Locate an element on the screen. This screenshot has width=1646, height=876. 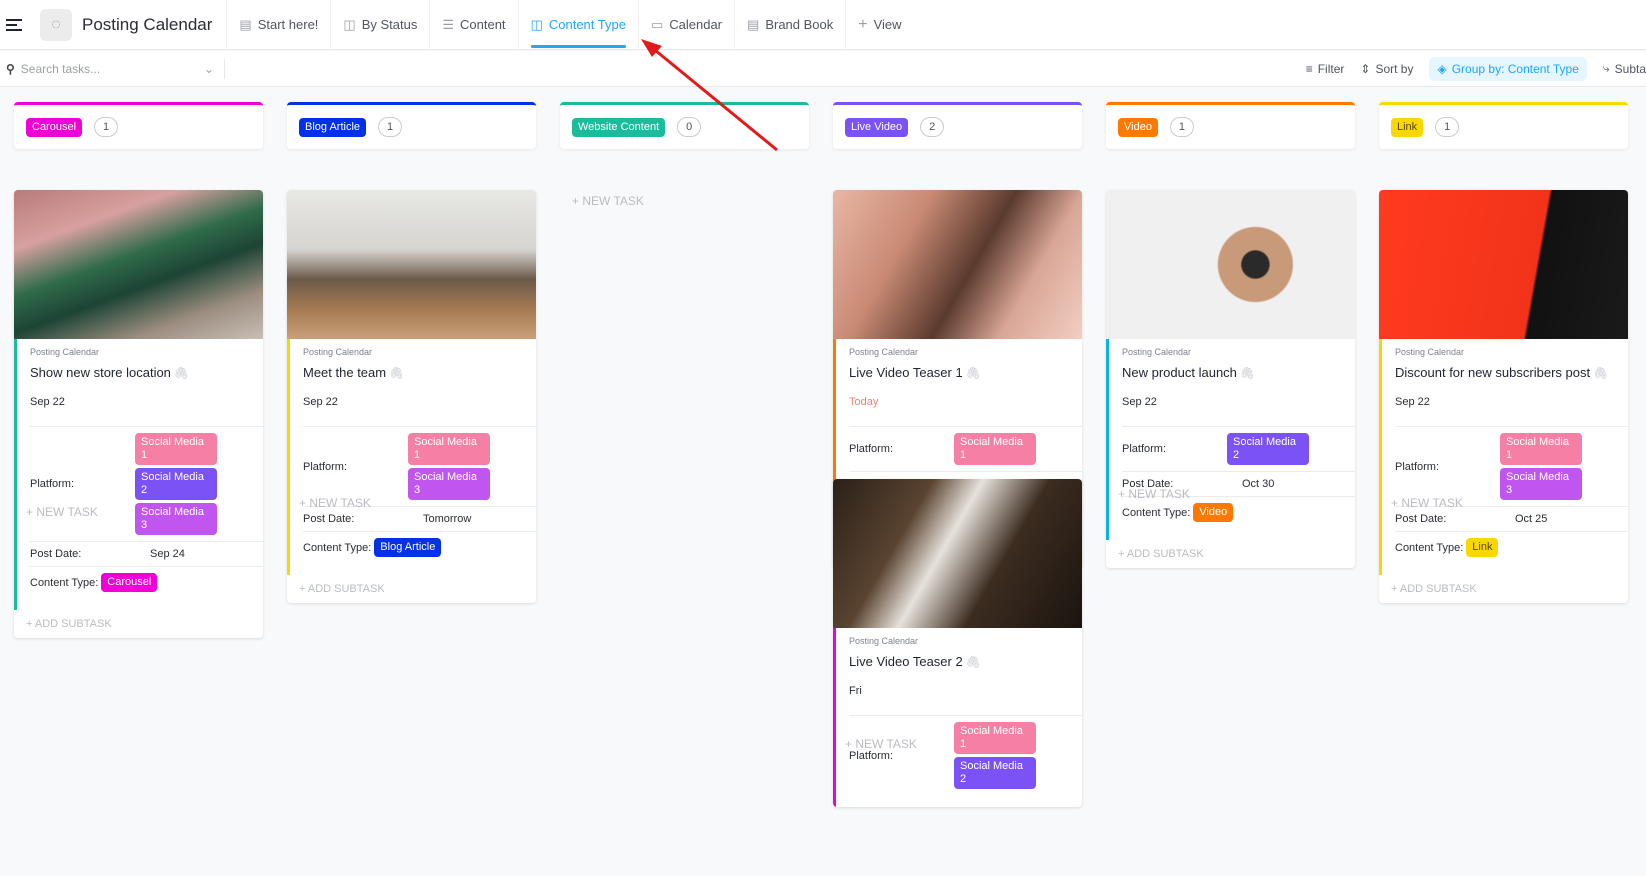
board-icon: ◫ is located at coordinates (536, 24).